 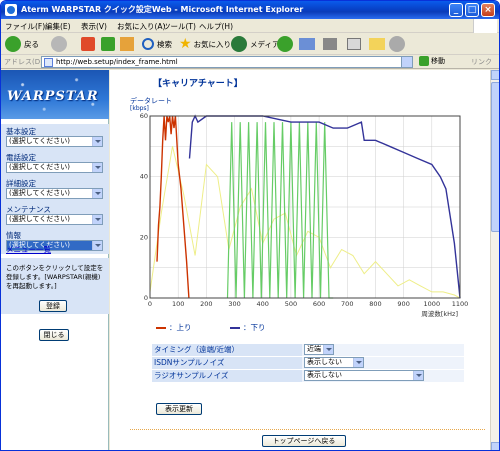 I want to click on menu-maintenance: メンテナンス (選択してください), so click(x=55, y=215).